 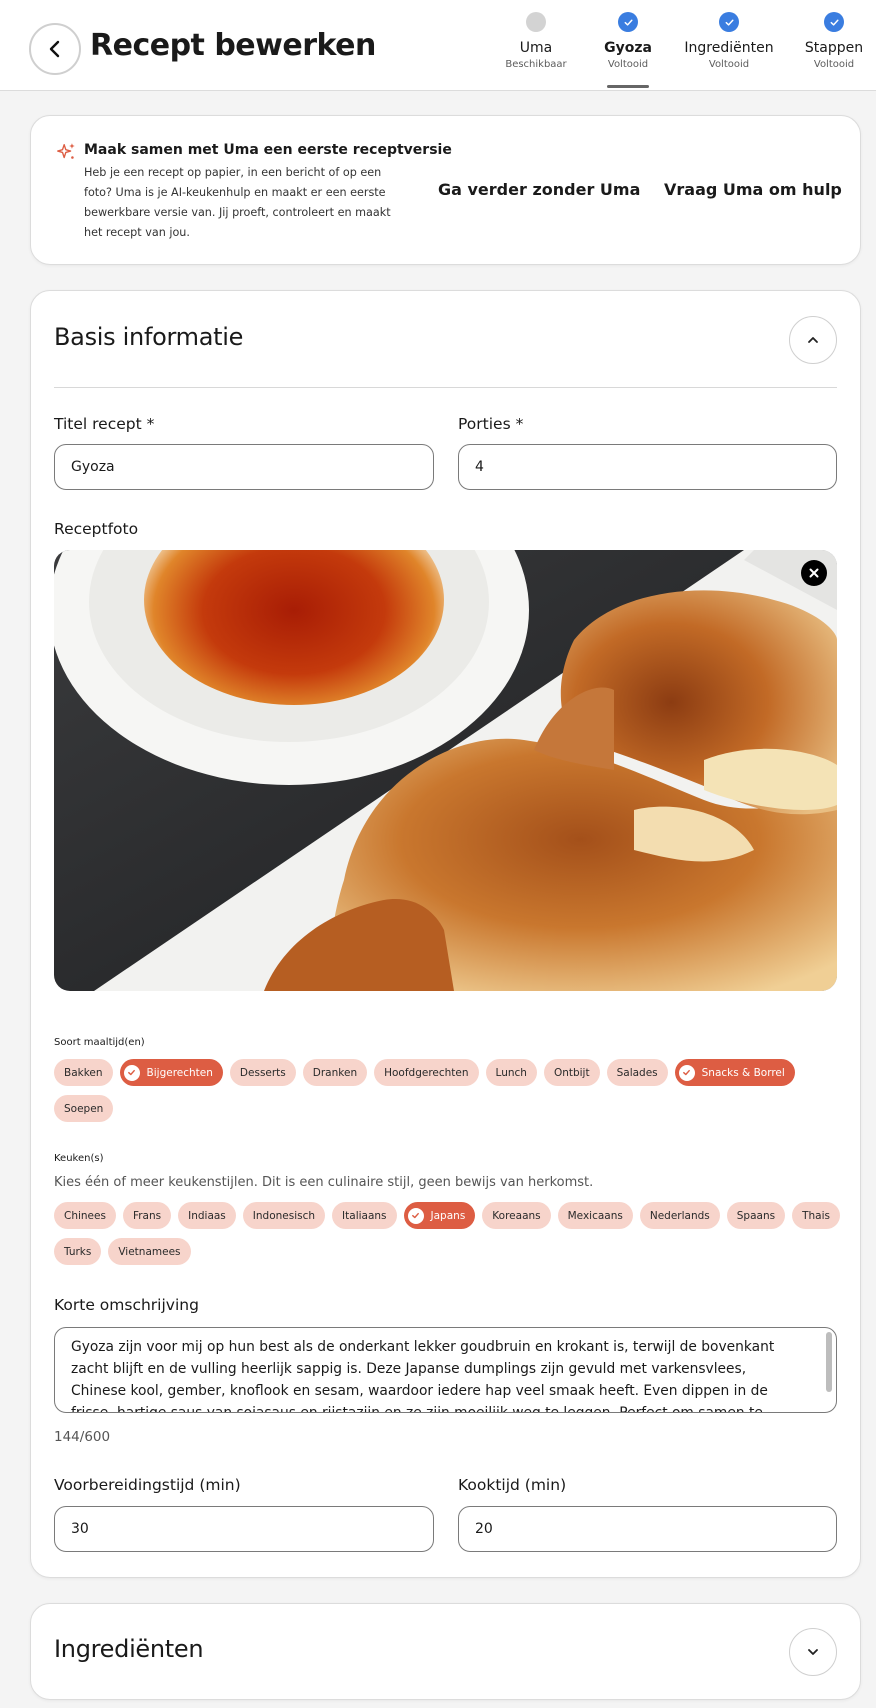 I want to click on chip-label: Ontbijt, so click(x=571, y=1072).